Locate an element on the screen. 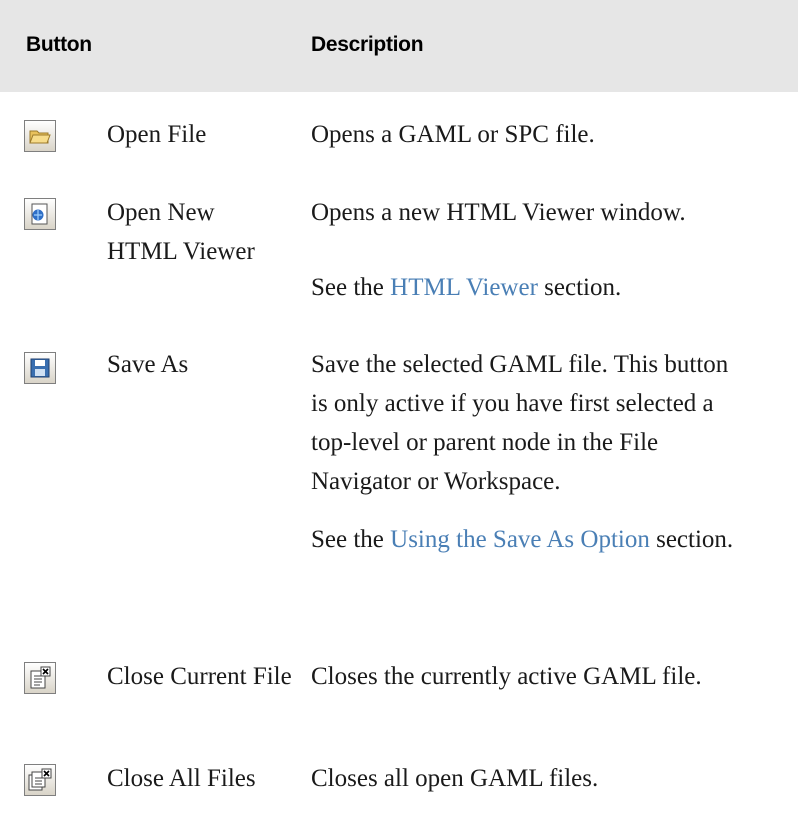 The height and width of the screenshot is (835, 798). close-file-icon is located at coordinates (40, 678).